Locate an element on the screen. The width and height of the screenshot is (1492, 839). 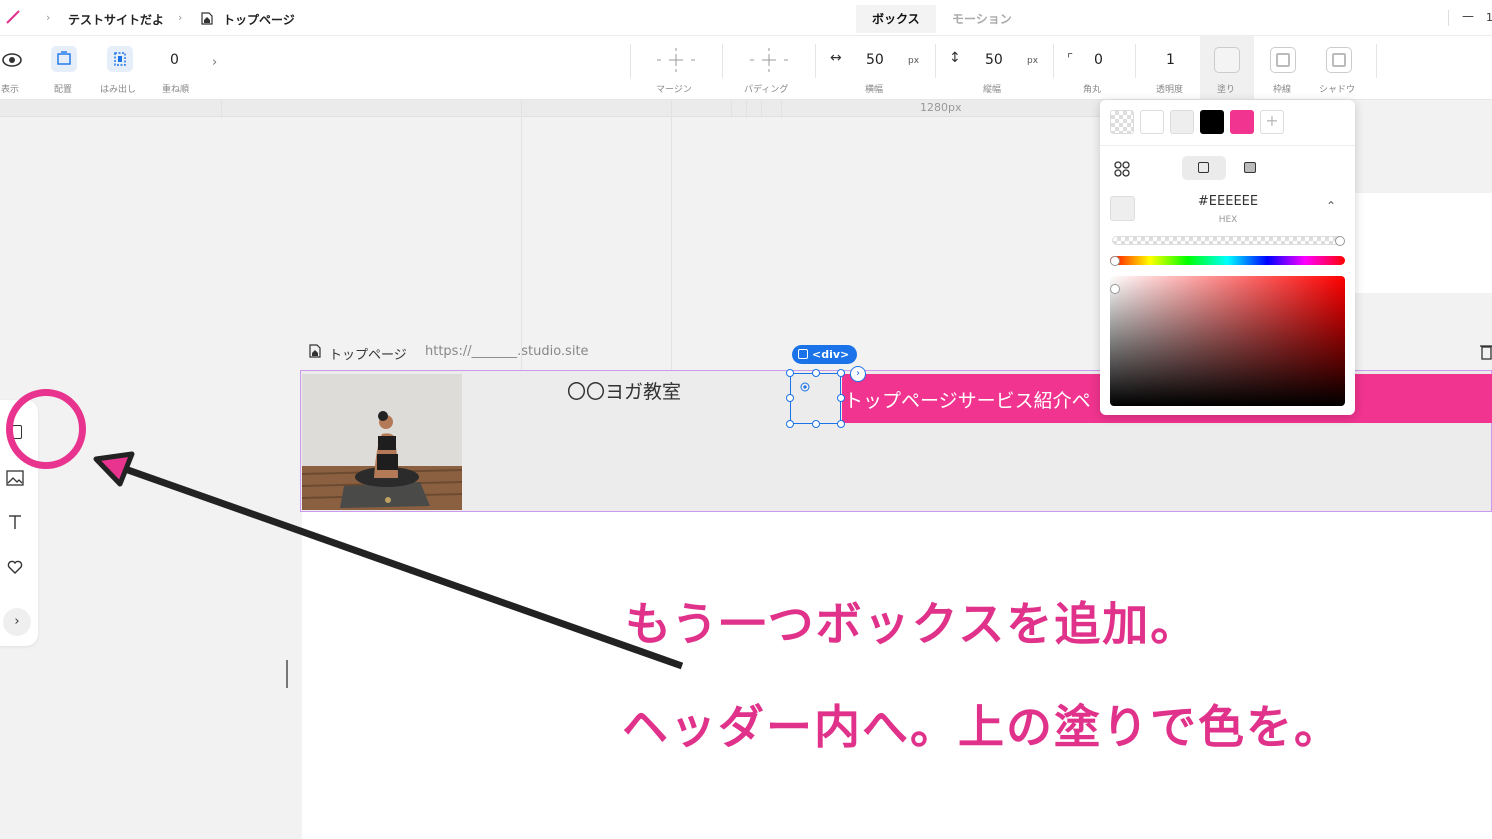
solid-mode-button is located at coordinates (1204, 168).